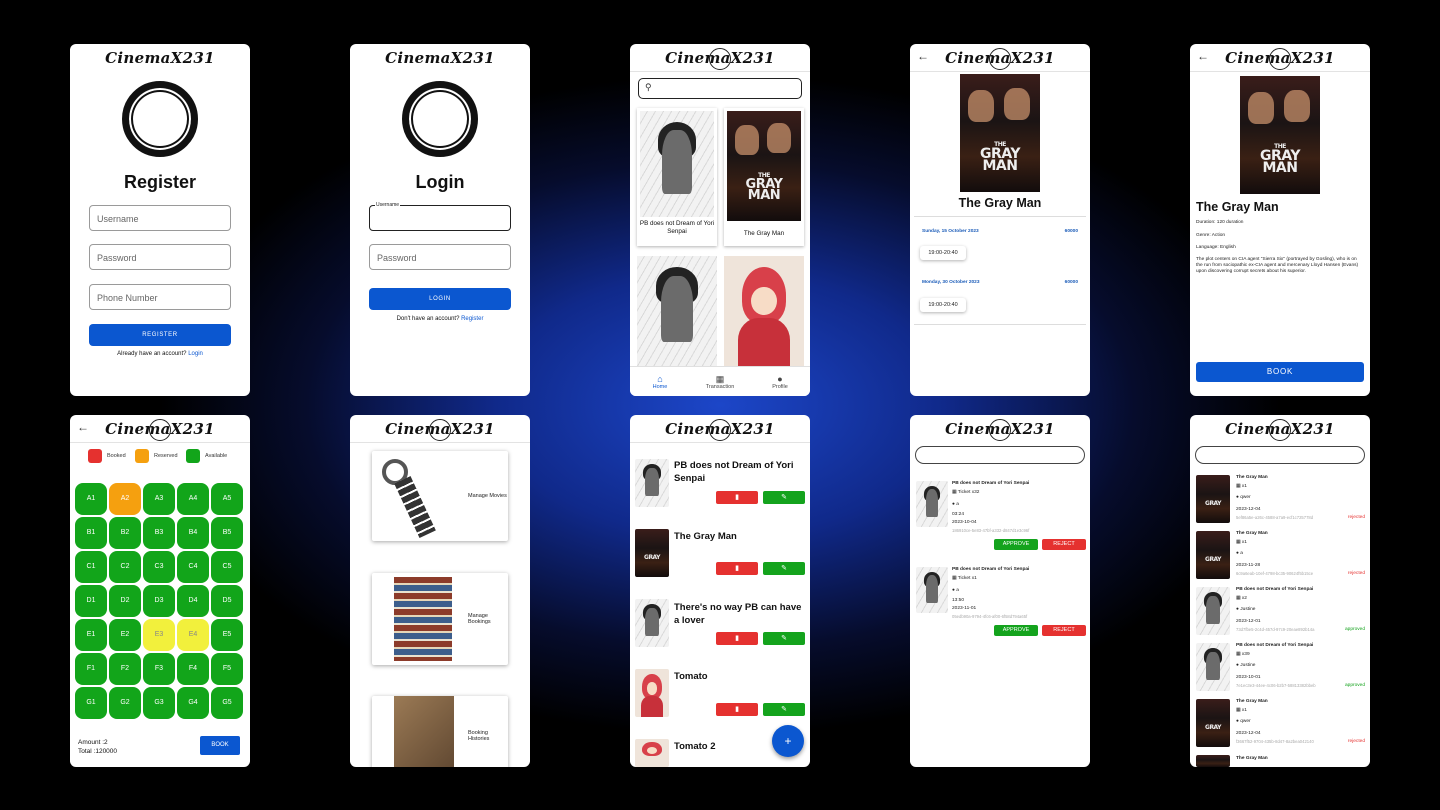 This screenshot has height=810, width=1440. I want to click on booking-summary: Amount :2 Total :120000, so click(98, 747).